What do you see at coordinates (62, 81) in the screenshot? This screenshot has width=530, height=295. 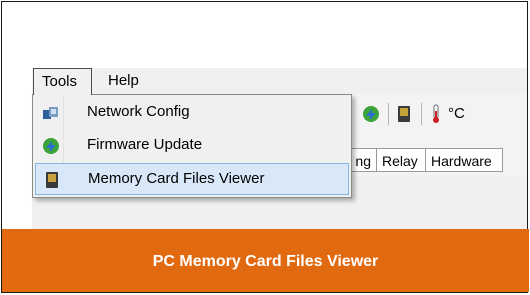 I see `menu-tools: Tools` at bounding box center [62, 81].